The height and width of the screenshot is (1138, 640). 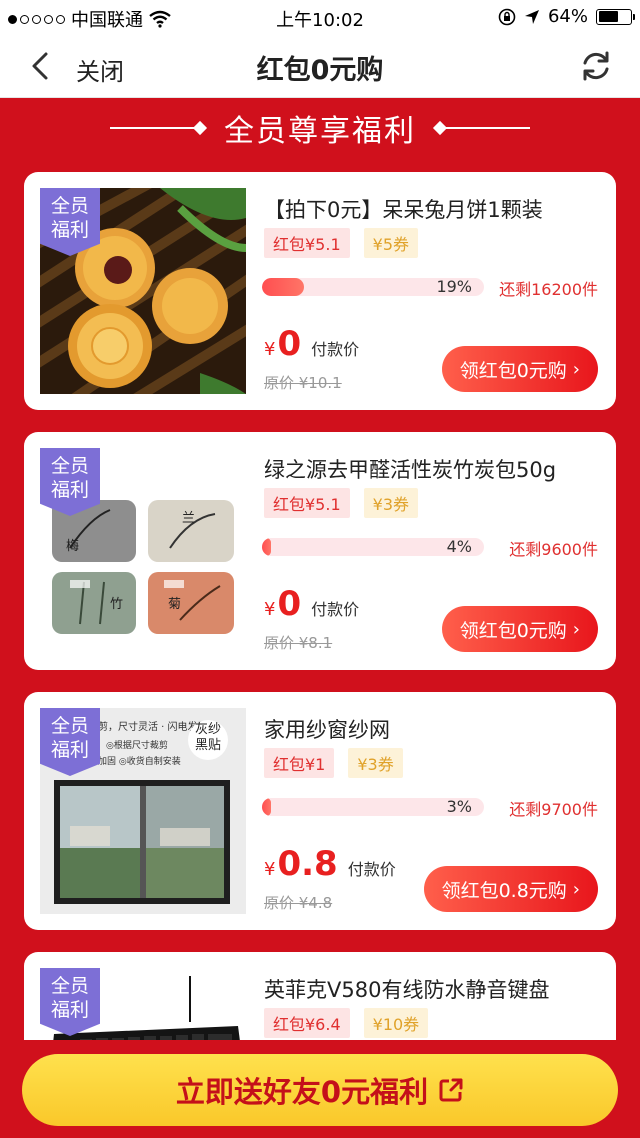 I want to click on banner-title: 全员尊享福利, so click(x=320, y=131).